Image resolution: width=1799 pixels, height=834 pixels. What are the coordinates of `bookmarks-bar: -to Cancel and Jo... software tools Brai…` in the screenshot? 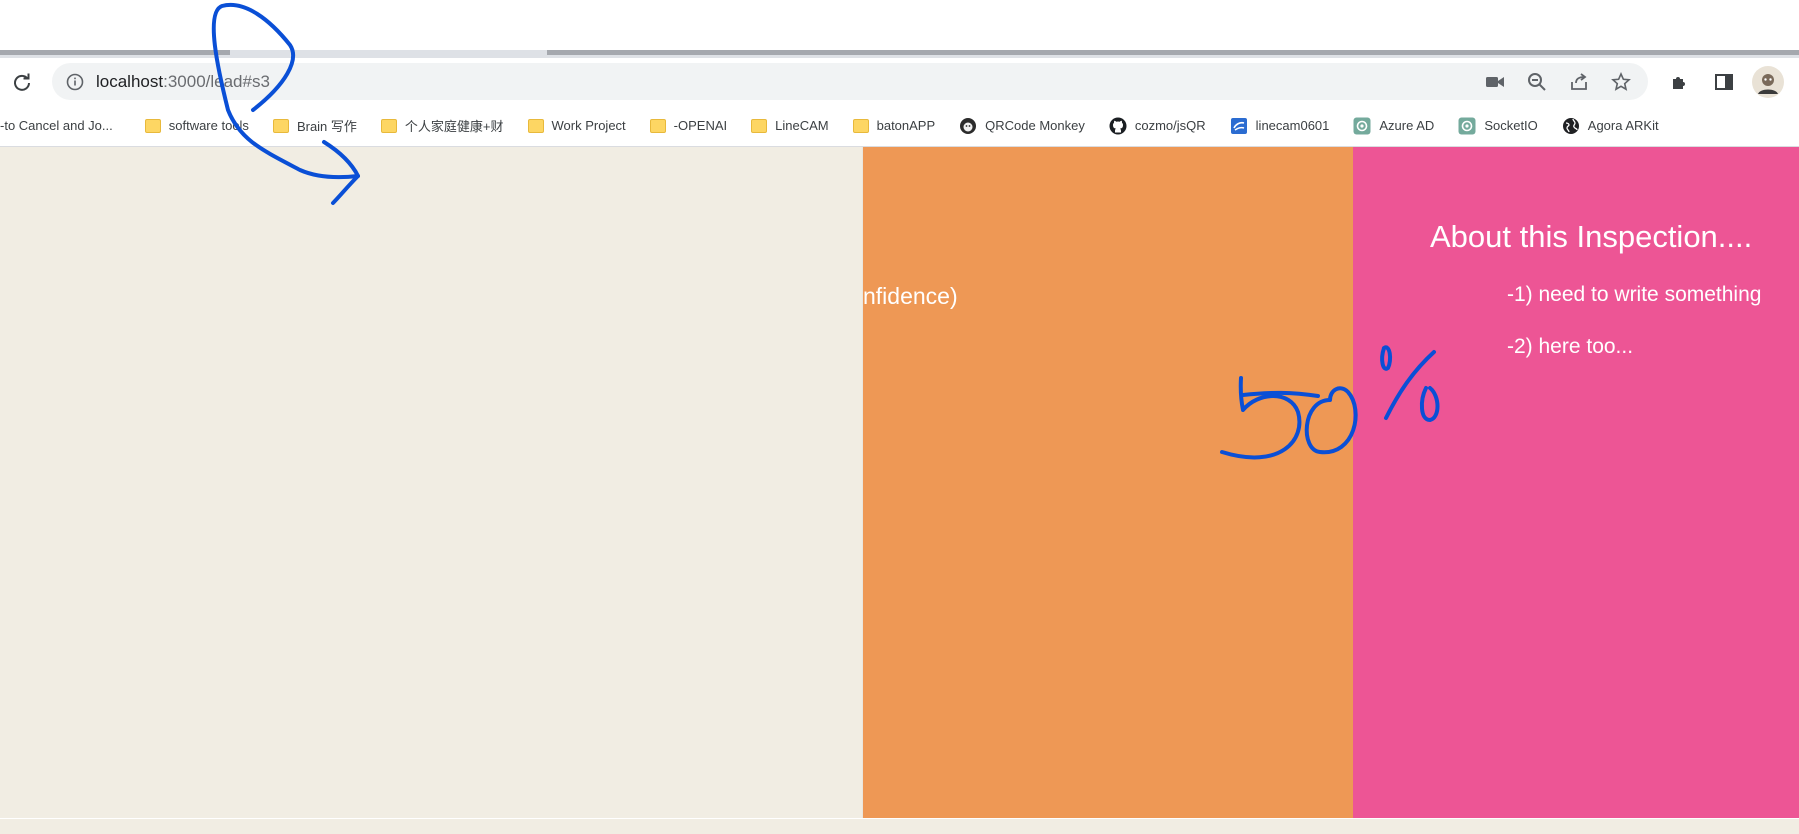 It's located at (899, 126).